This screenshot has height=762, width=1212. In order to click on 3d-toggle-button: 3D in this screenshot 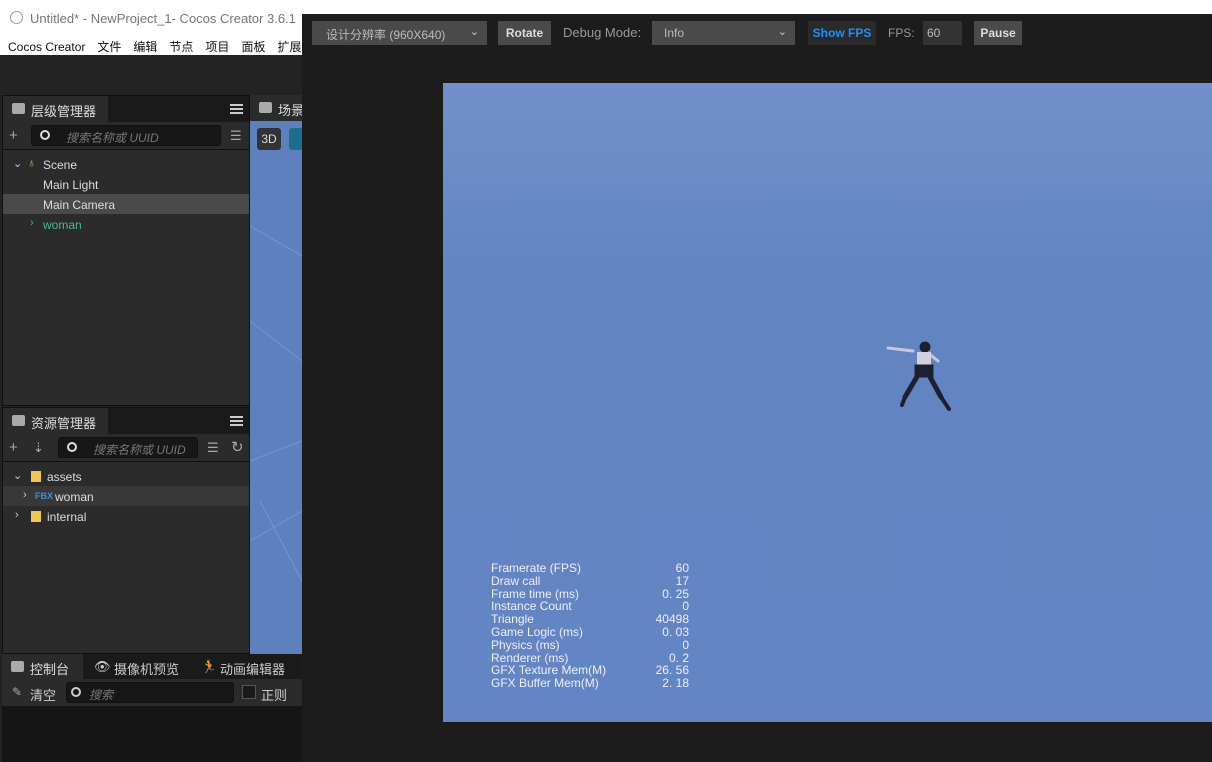, I will do `click(269, 139)`.